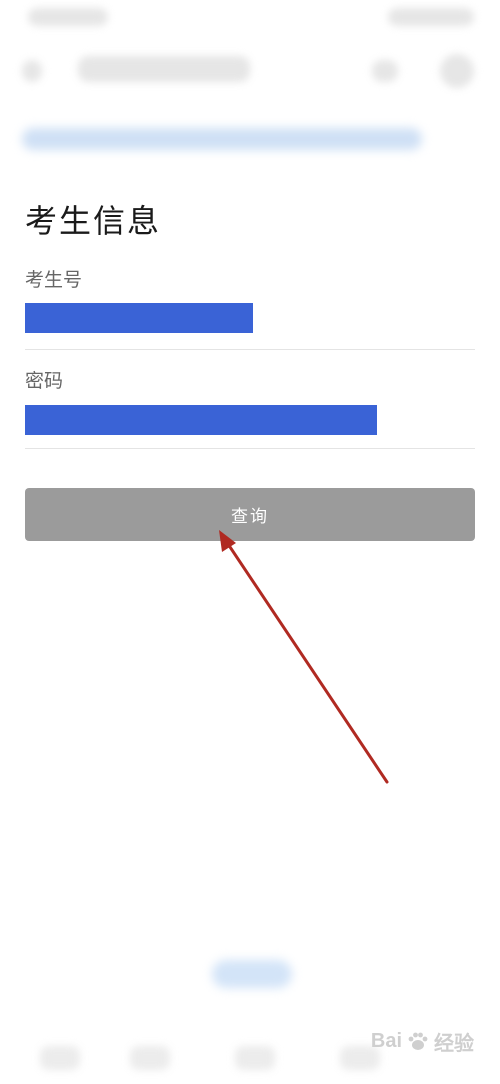 The height and width of the screenshot is (1084, 500). Describe the element at coordinates (250, 18) in the screenshot. I see `status-bar` at that location.